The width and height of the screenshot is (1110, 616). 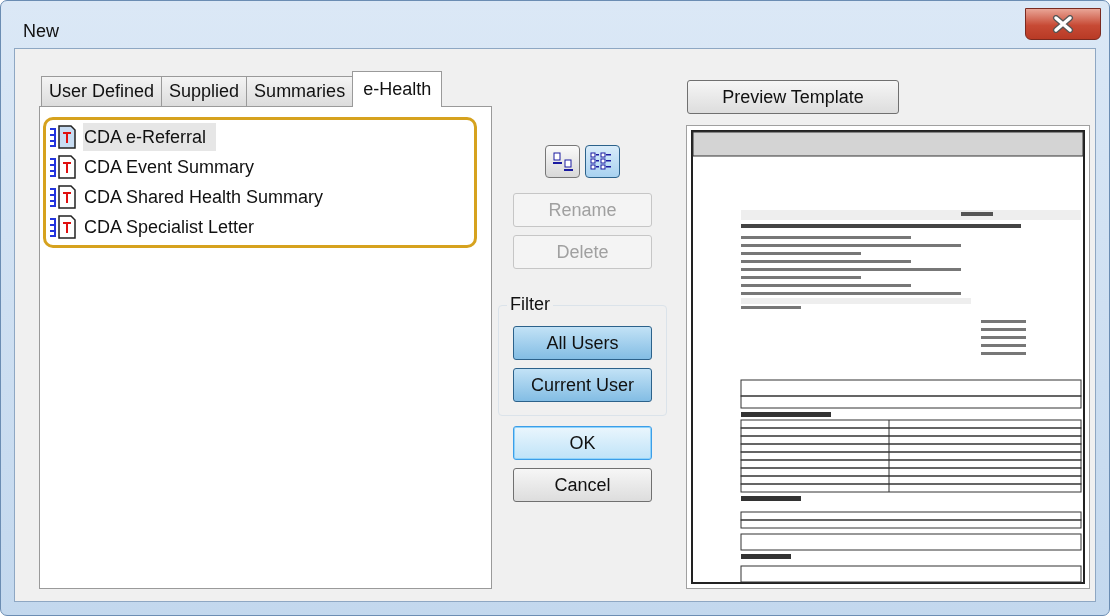 I want to click on filter-button: Current User, so click(x=582, y=385).